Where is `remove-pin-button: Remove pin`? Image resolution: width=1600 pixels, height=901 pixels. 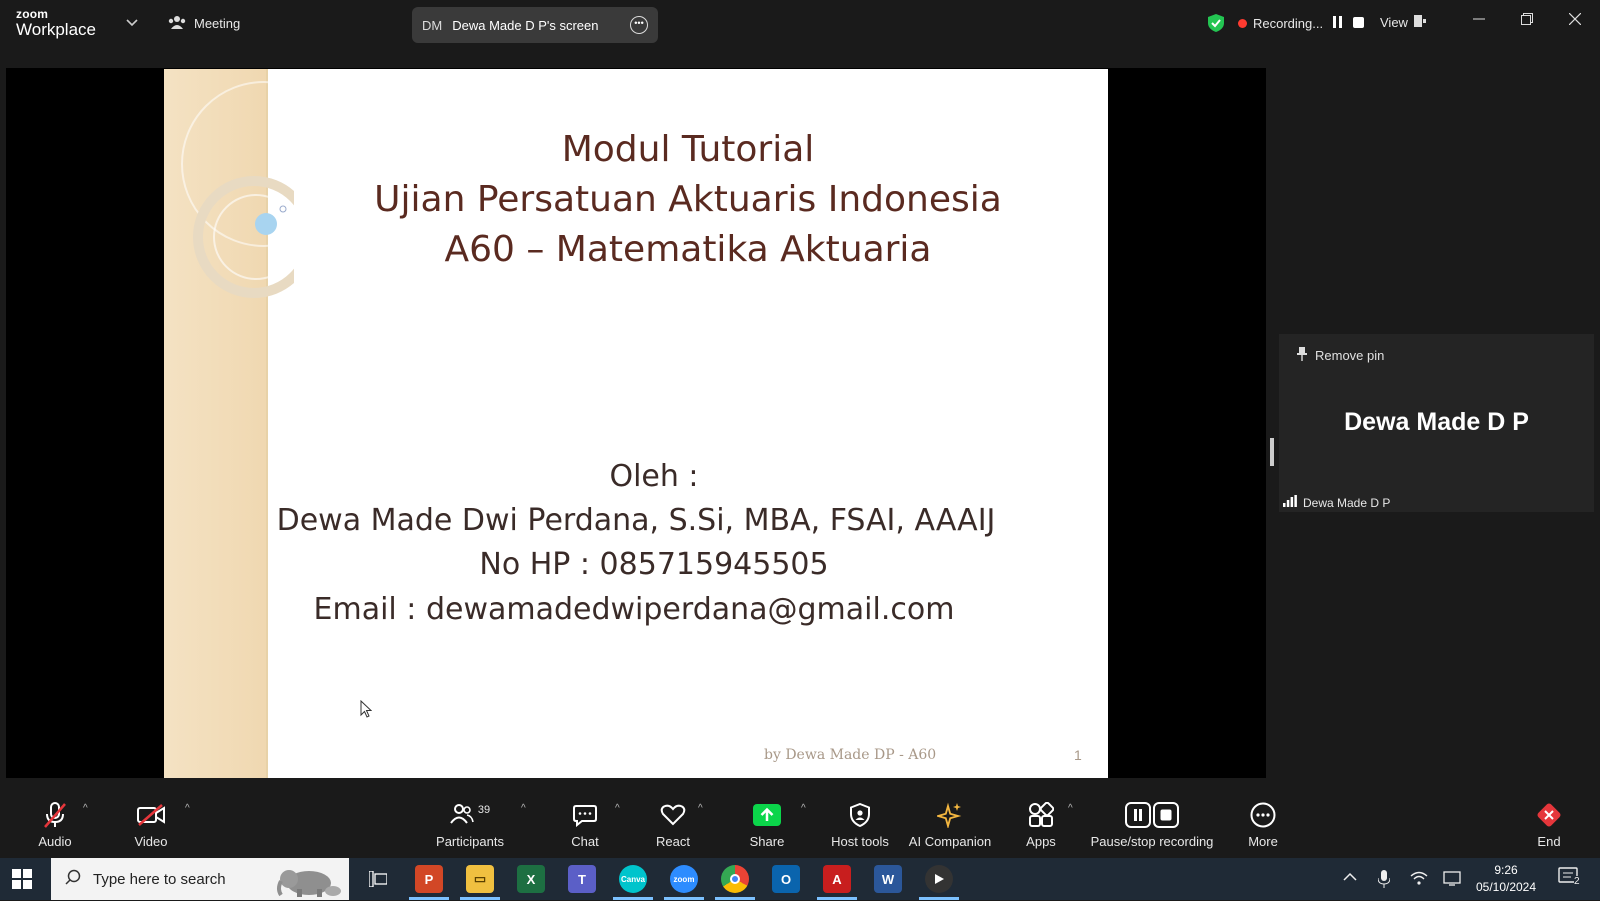
remove-pin-button: Remove pin is located at coordinates (1340, 355).